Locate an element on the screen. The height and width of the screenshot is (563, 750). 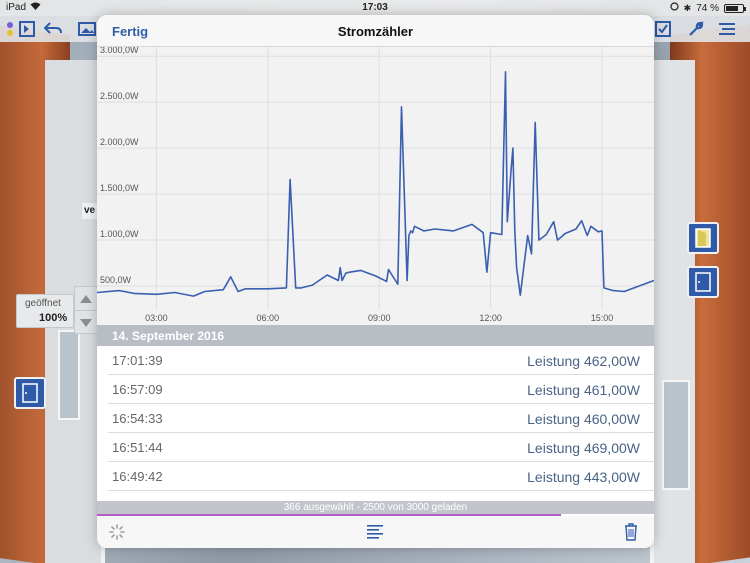
opened-stepper is located at coordinates (86, 310).